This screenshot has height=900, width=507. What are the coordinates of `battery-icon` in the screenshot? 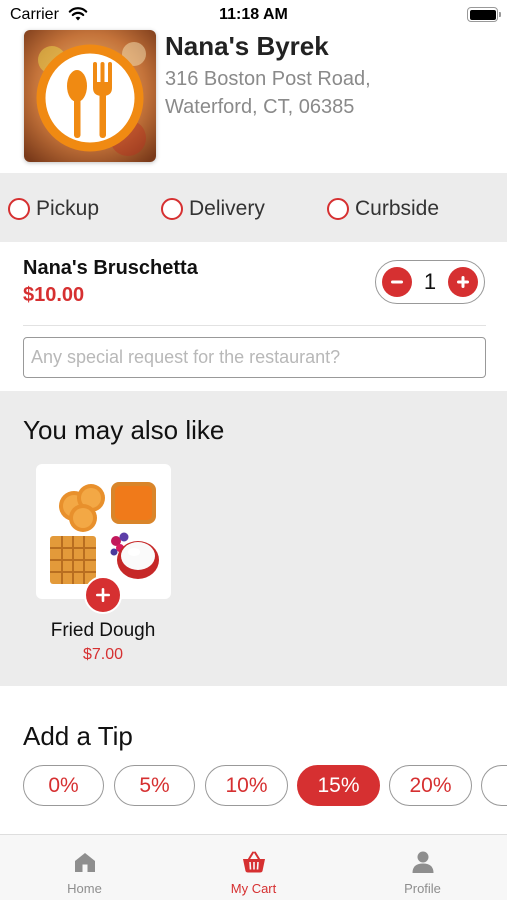 It's located at (482, 14).